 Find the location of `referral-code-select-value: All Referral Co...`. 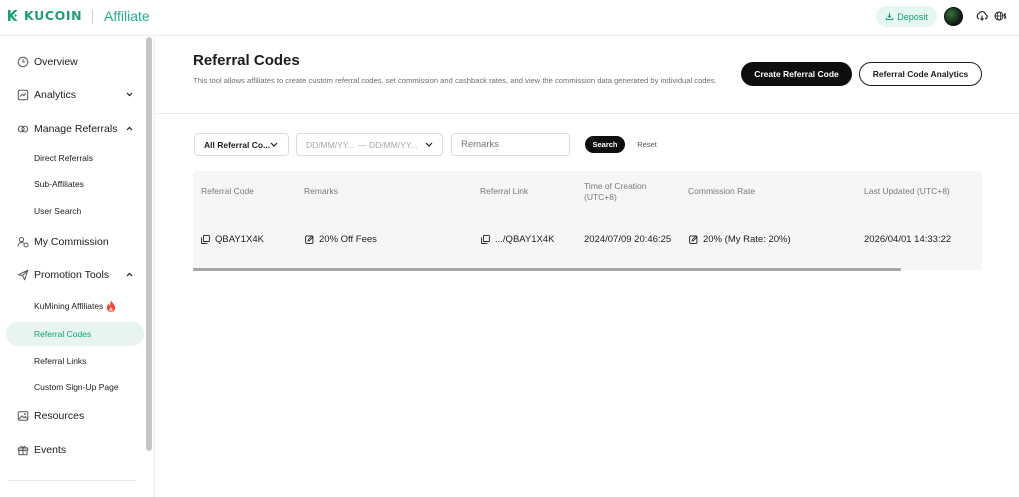

referral-code-select-value: All Referral Co... is located at coordinates (237, 144).